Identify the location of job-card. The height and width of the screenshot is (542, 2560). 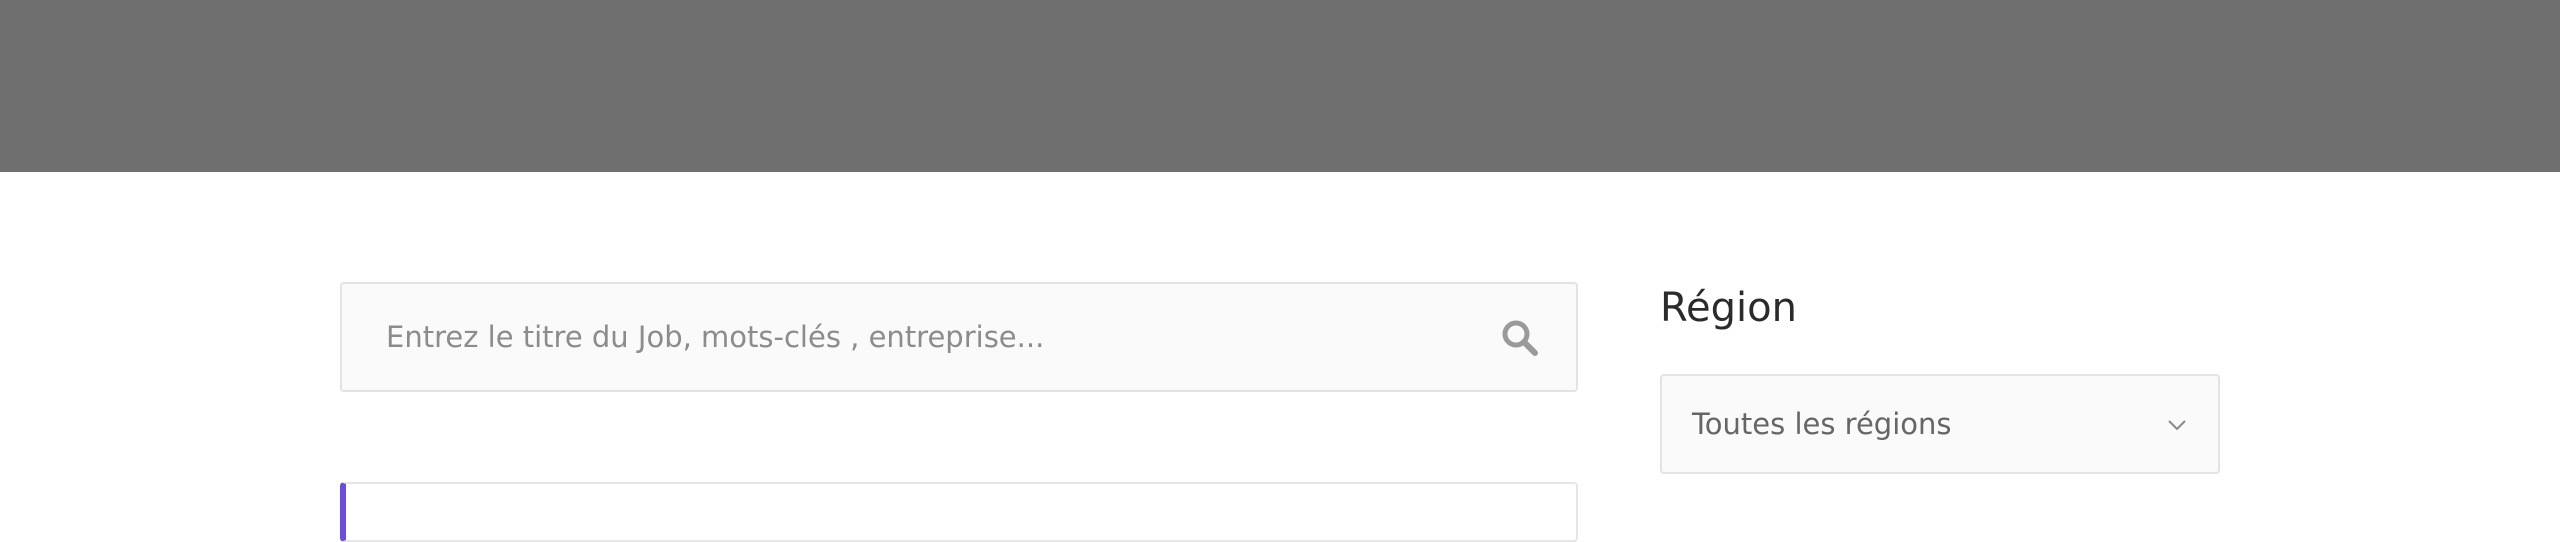
(959, 512).